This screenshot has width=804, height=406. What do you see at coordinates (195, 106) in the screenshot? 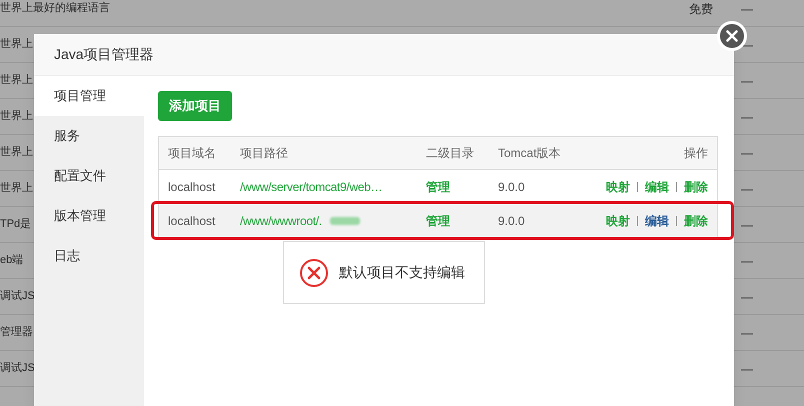
I see `add-project-button: 添加项目` at bounding box center [195, 106].